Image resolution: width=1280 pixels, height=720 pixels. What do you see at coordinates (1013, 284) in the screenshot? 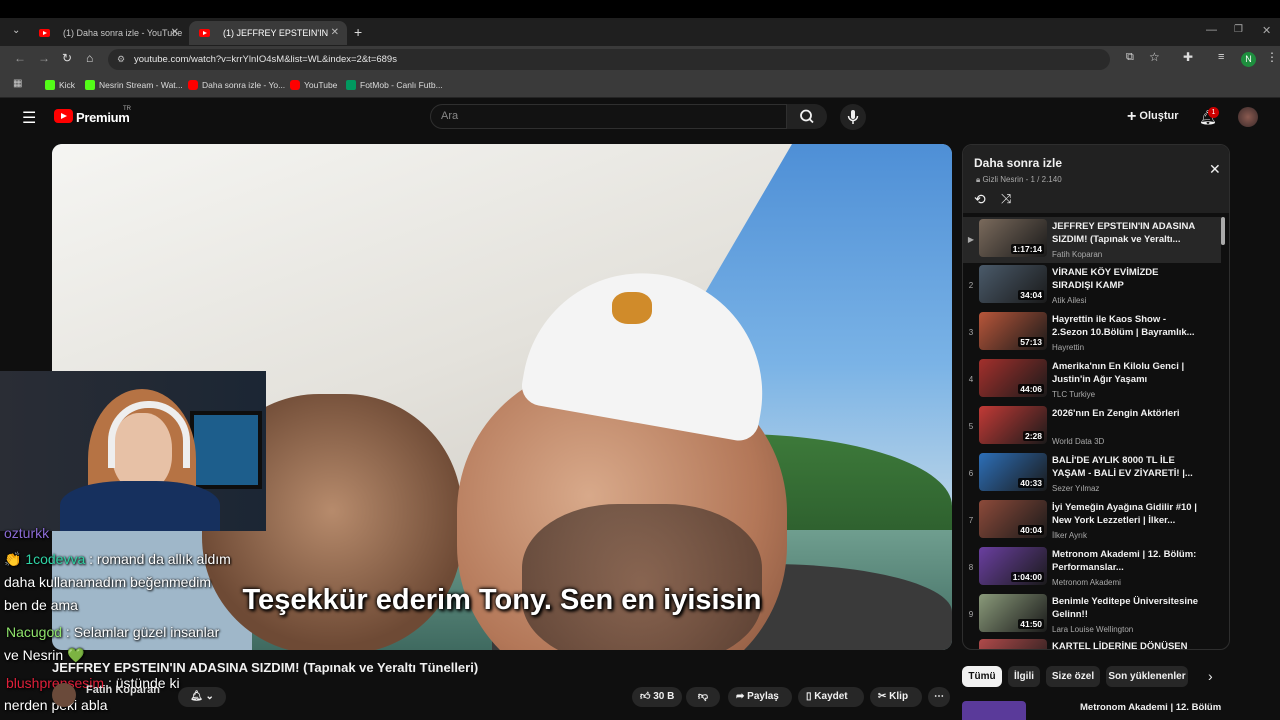
I see `playlist-item-thumbnail: 34:04` at bounding box center [1013, 284].